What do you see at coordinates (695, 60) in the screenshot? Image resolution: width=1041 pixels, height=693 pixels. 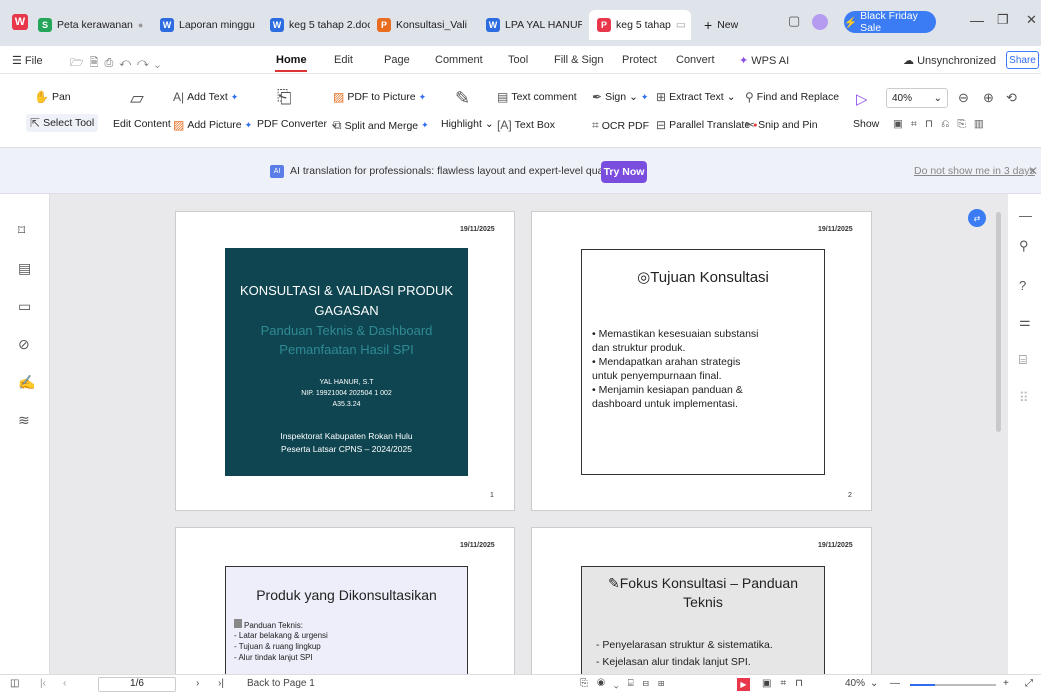 I see `menu-convert: Convert` at bounding box center [695, 60].